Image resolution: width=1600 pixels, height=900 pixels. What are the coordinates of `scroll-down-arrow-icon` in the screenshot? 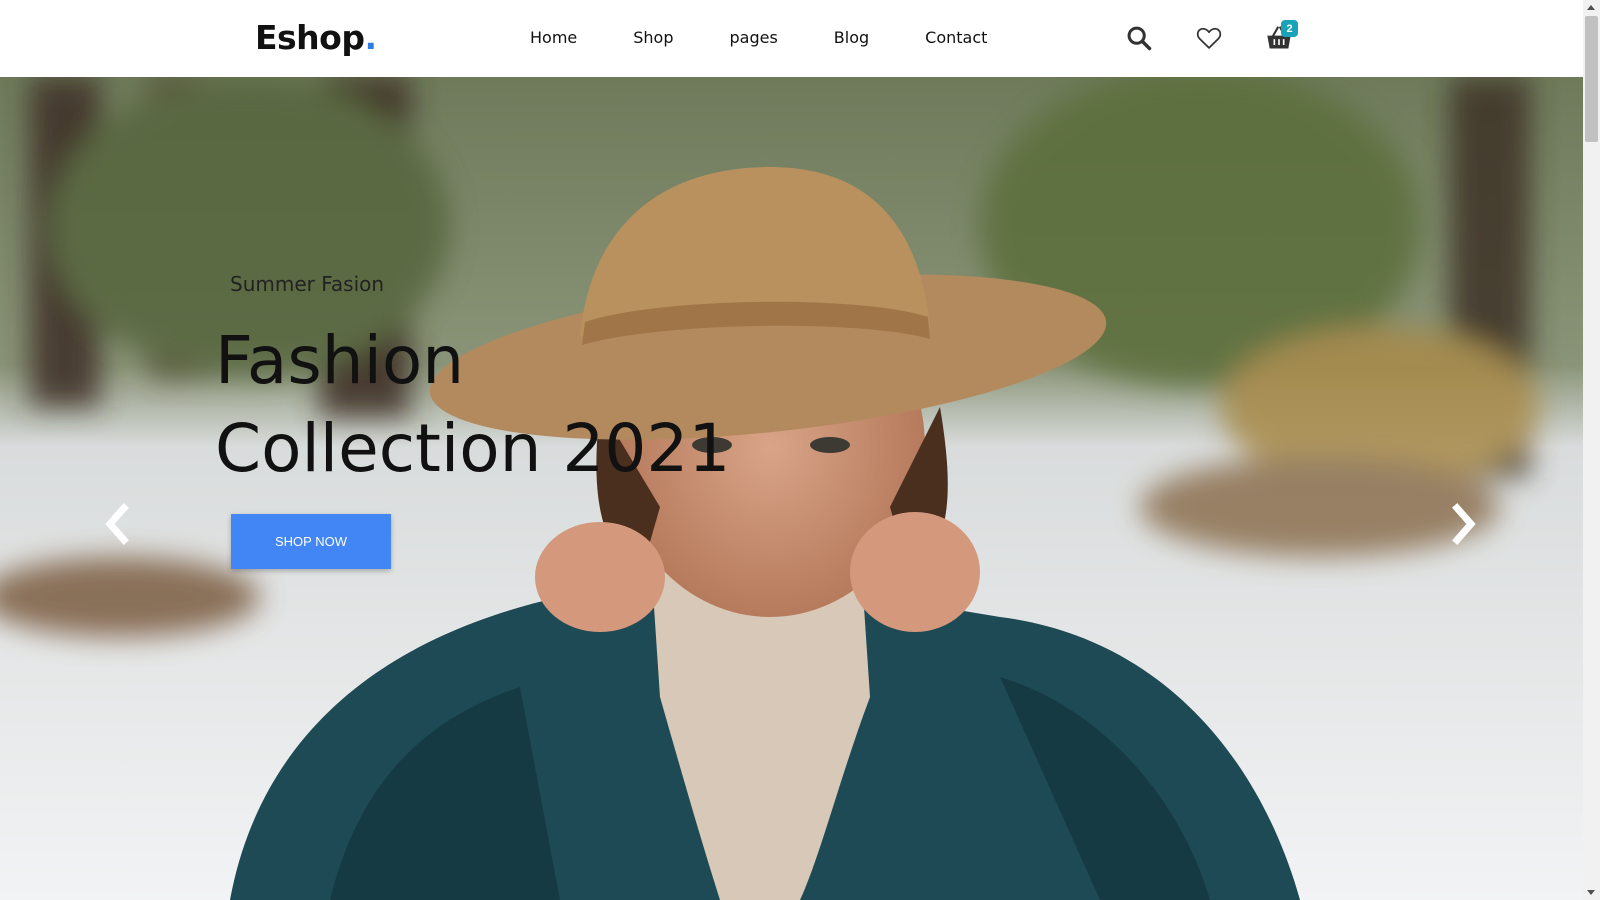 It's located at (1591, 892).